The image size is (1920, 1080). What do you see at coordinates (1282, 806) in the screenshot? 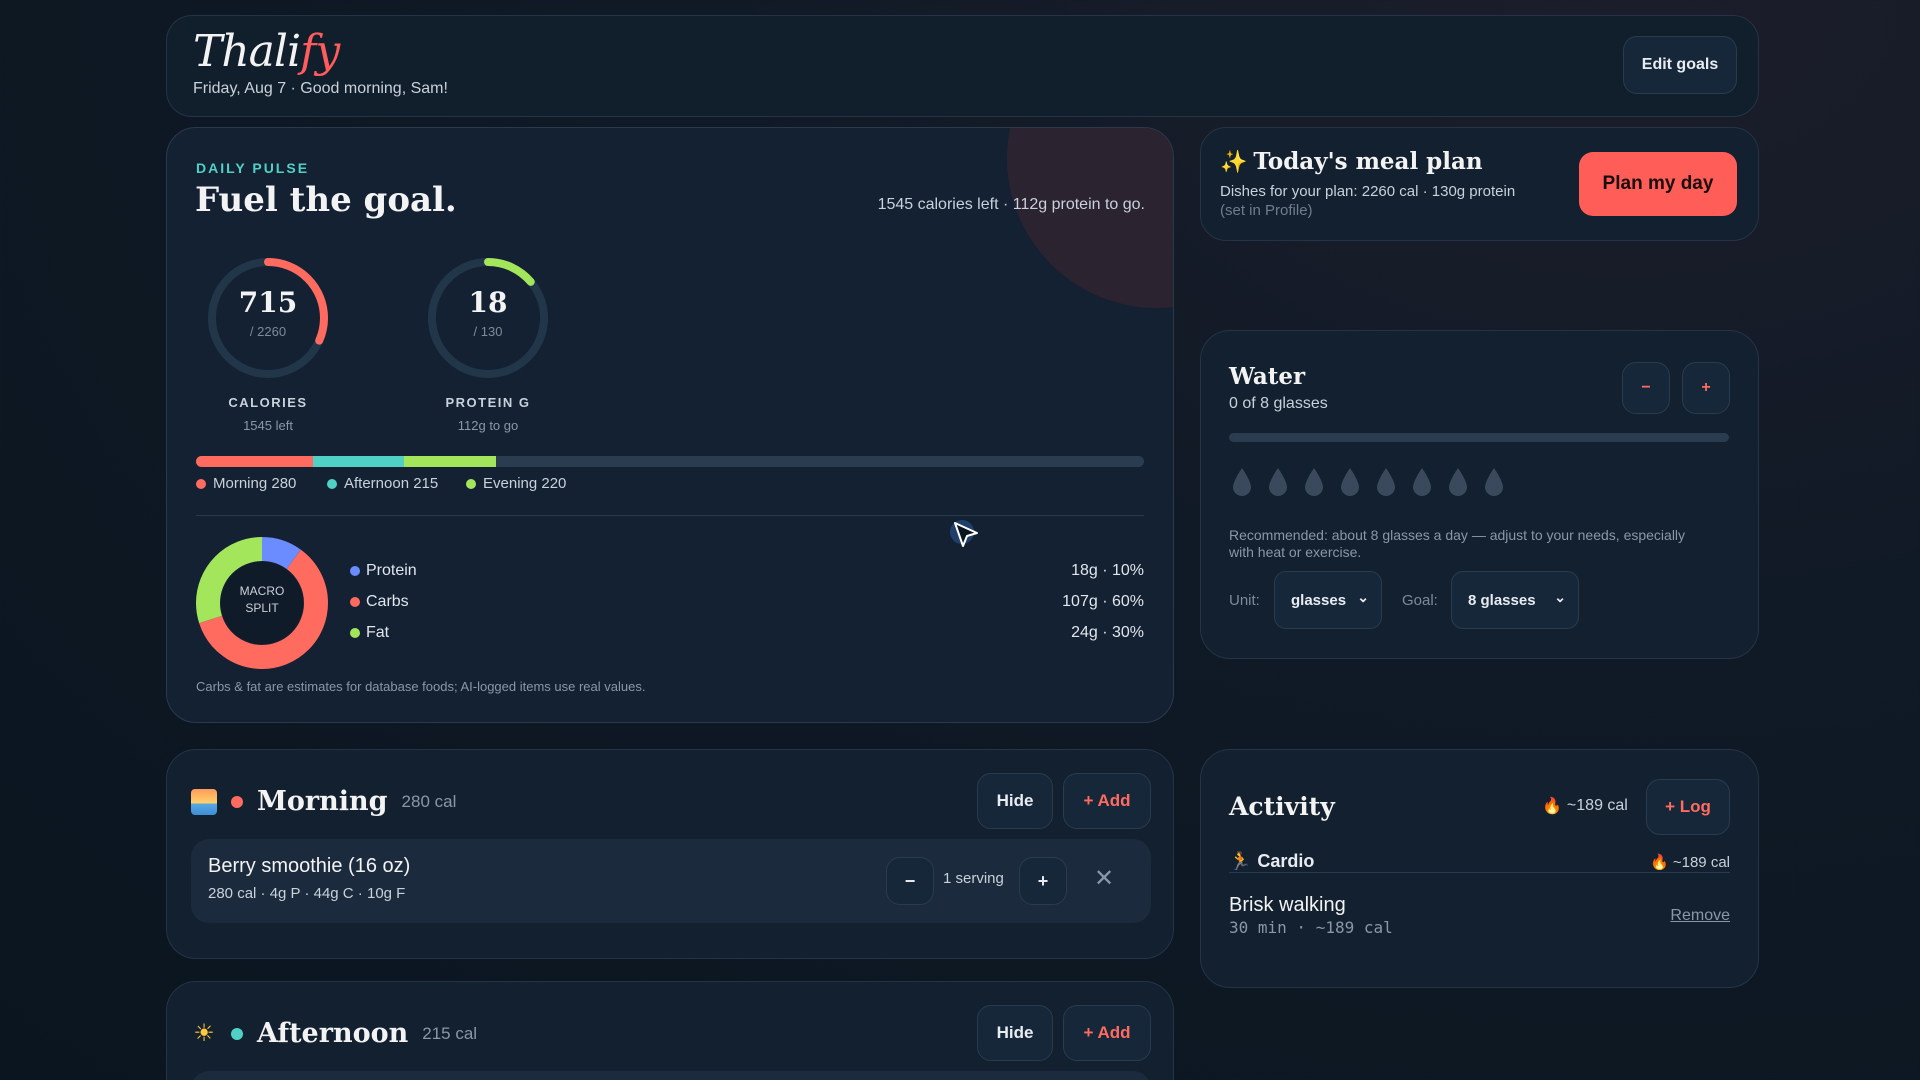
I see `activity-title: Activity` at bounding box center [1282, 806].